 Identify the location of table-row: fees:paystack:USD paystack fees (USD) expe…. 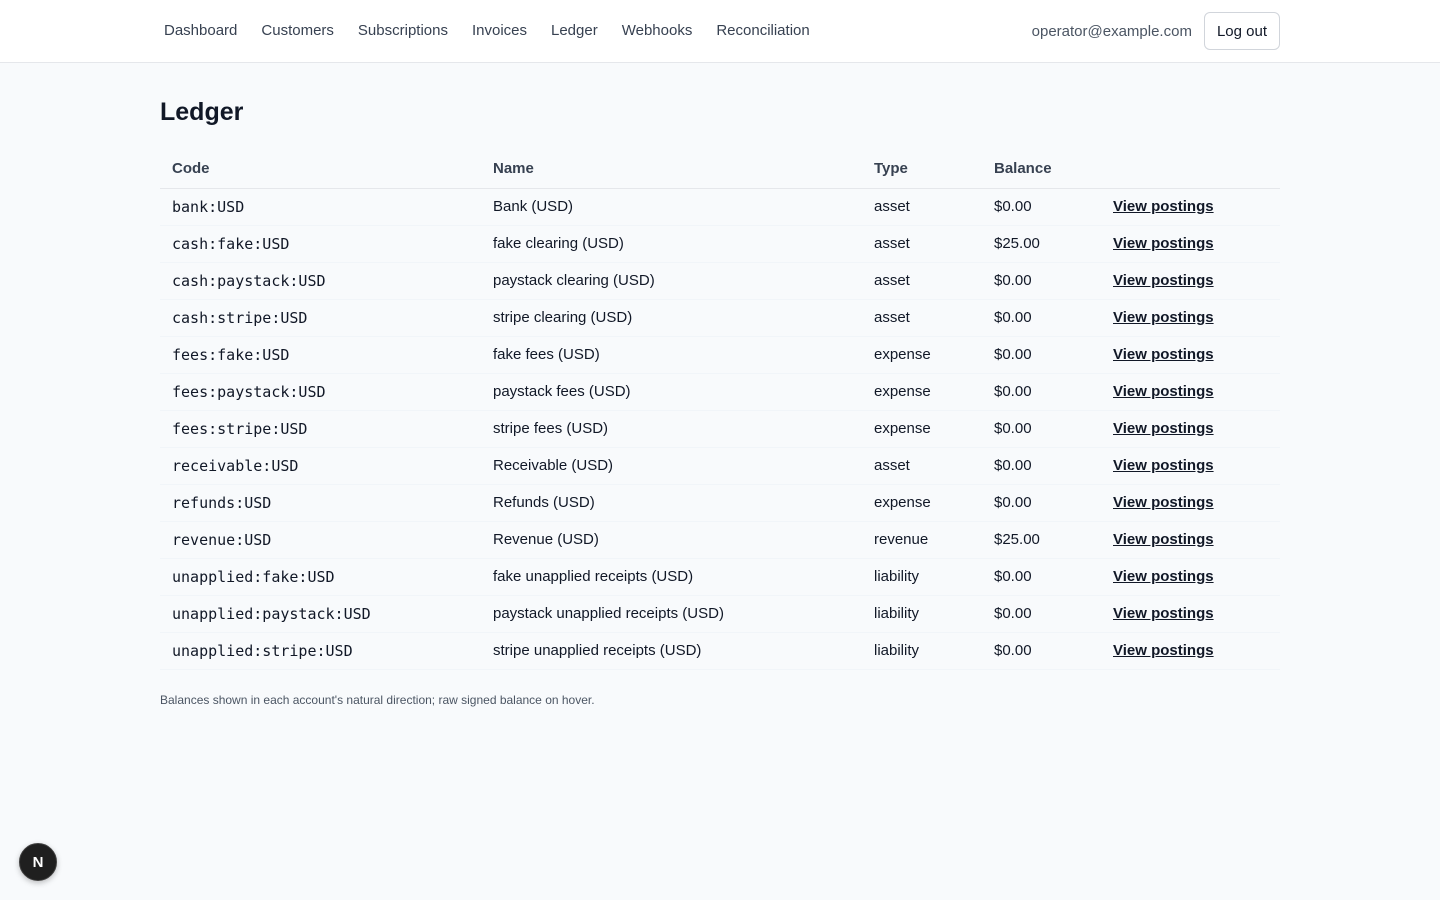
(720, 392).